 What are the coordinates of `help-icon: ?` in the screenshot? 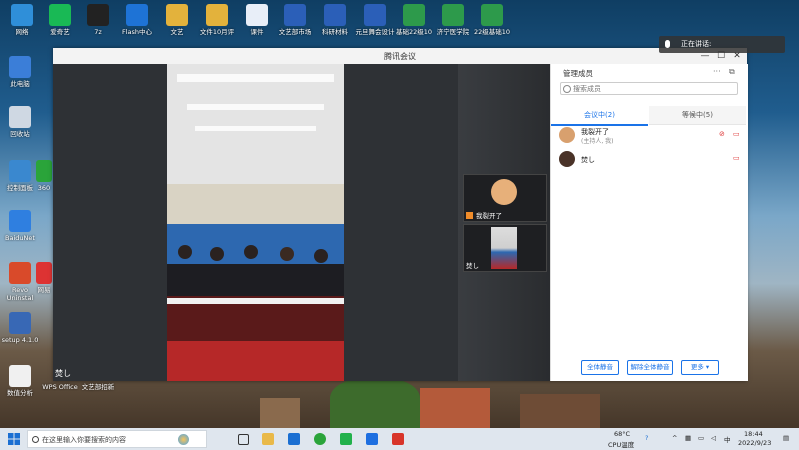 It's located at (646, 438).